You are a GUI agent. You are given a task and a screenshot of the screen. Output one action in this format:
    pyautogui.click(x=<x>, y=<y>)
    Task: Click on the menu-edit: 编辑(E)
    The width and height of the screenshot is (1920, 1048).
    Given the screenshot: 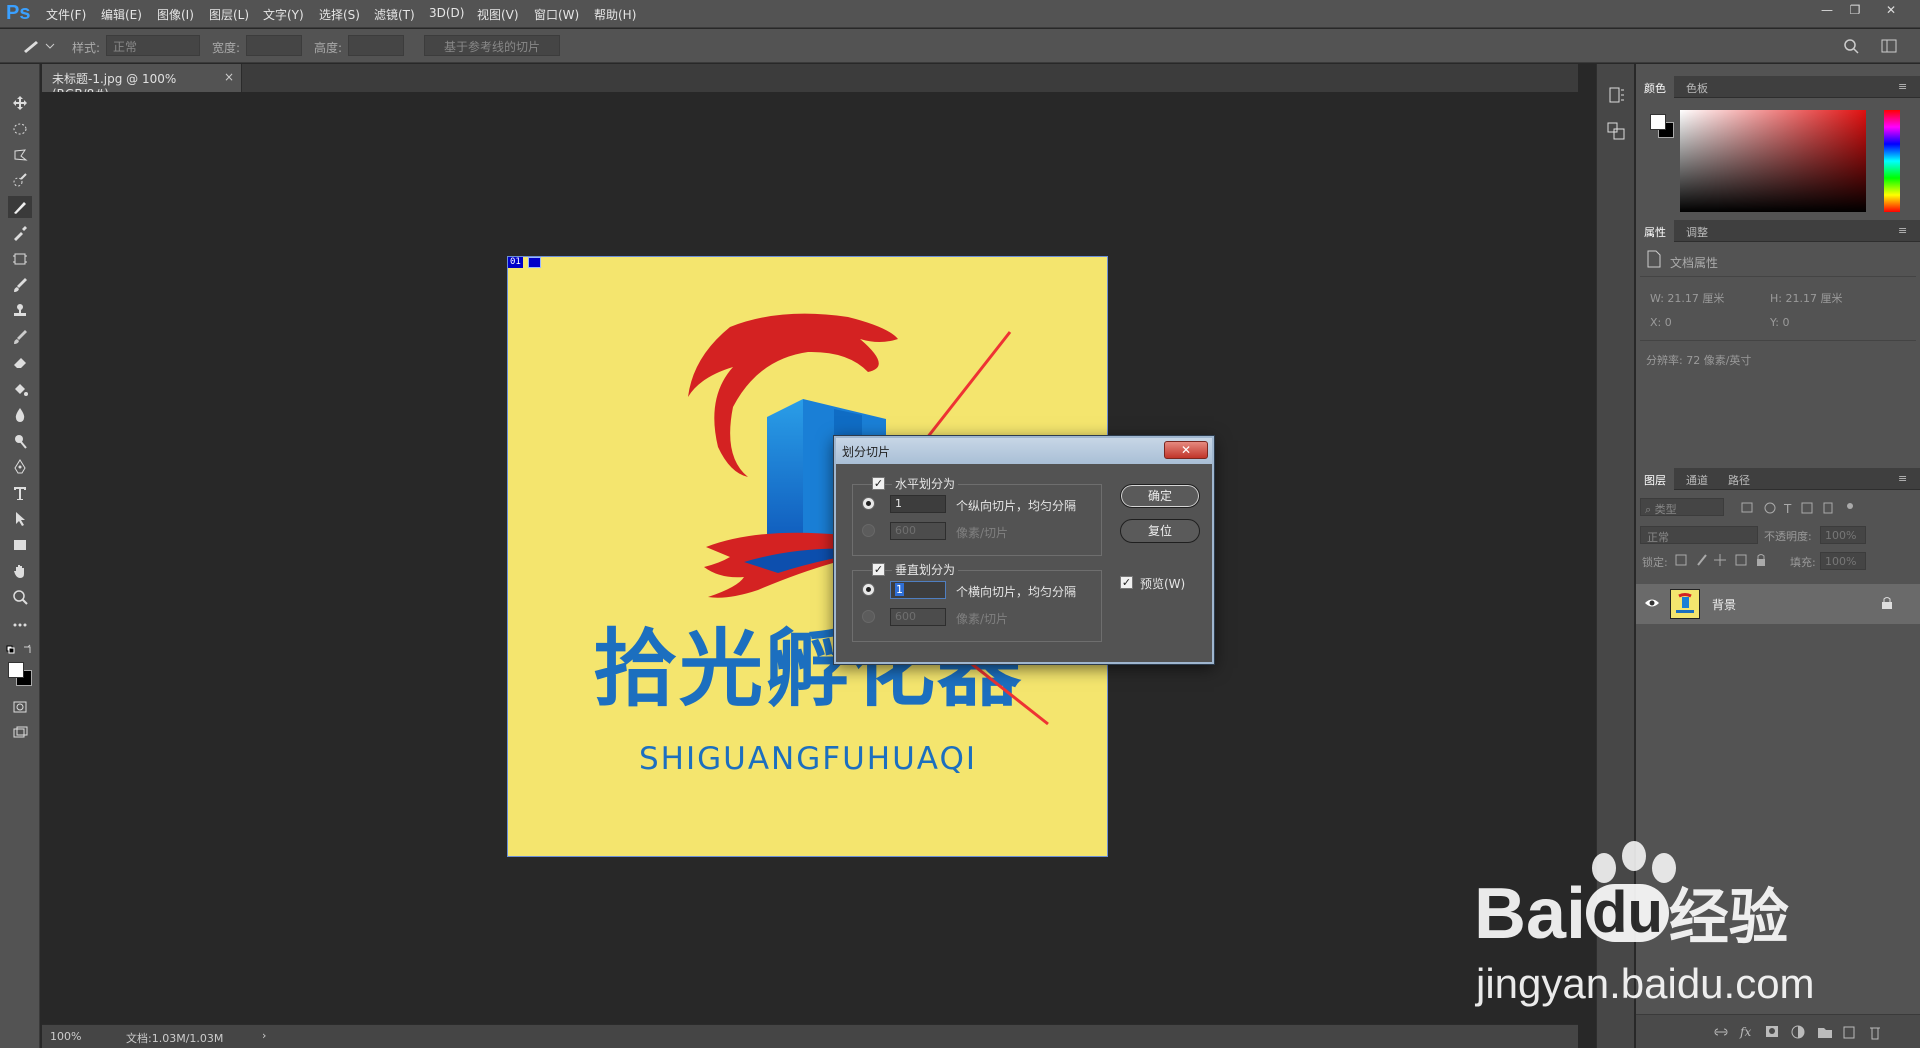 What is the action you would take?
    pyautogui.click(x=121, y=14)
    